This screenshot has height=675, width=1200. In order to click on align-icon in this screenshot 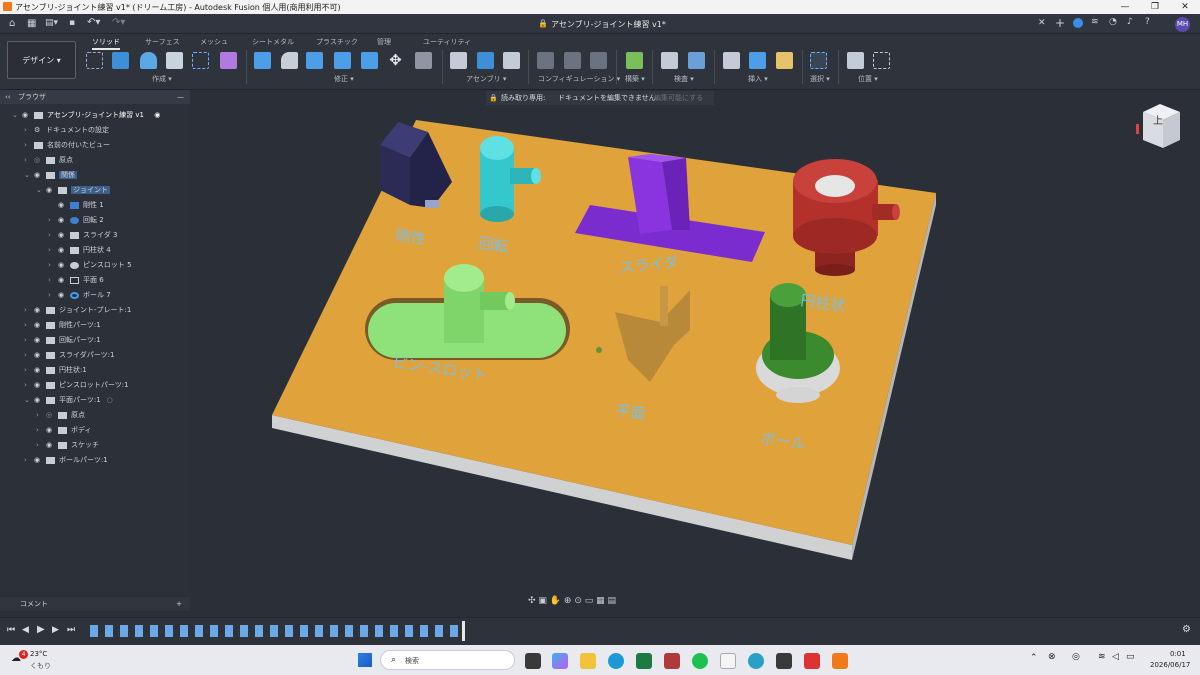, I will do `click(423, 60)`.